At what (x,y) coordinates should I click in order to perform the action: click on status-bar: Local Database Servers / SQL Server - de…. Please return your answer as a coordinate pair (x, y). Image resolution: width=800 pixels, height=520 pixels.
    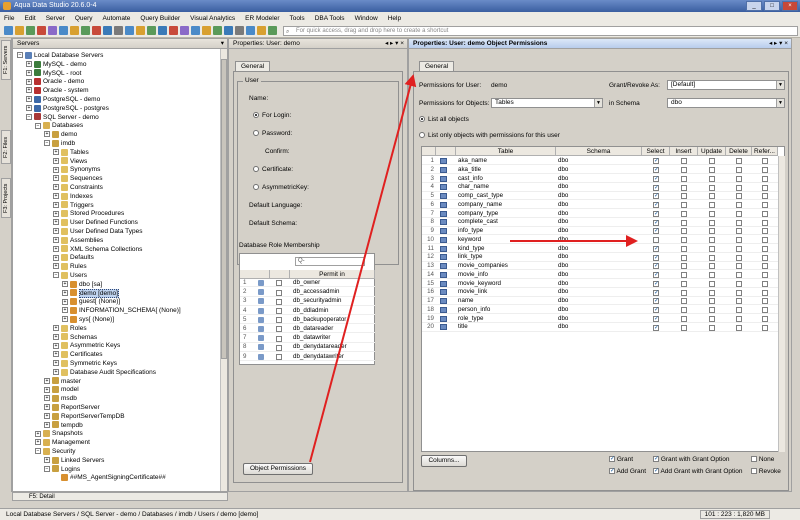
    Looking at the image, I should click on (400, 514).